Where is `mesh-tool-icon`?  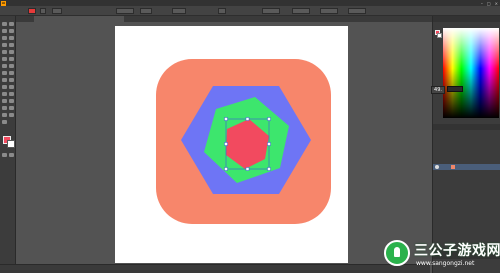 mesh-tool-icon is located at coordinates (11, 87).